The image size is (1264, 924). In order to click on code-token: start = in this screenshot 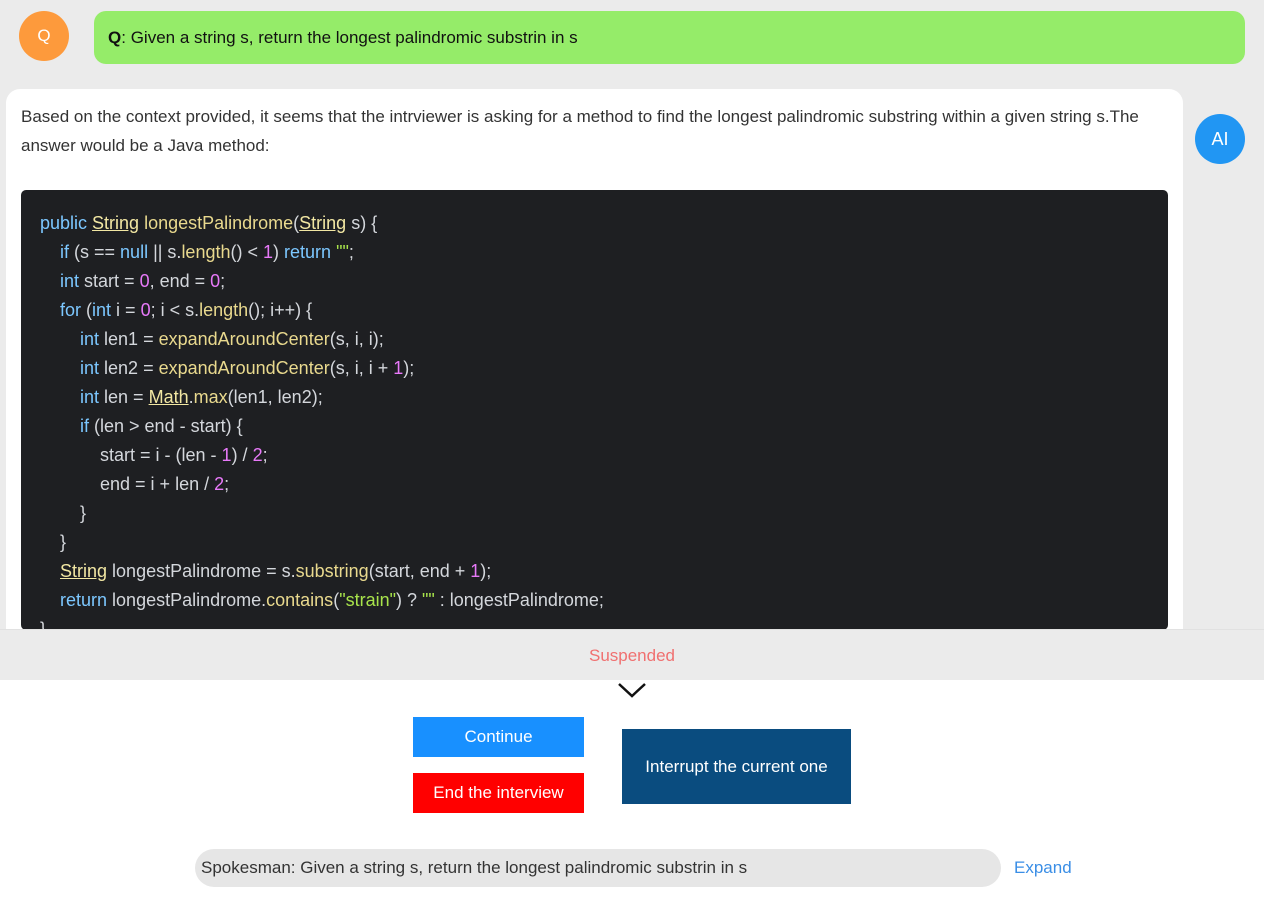, I will do `click(109, 281)`.